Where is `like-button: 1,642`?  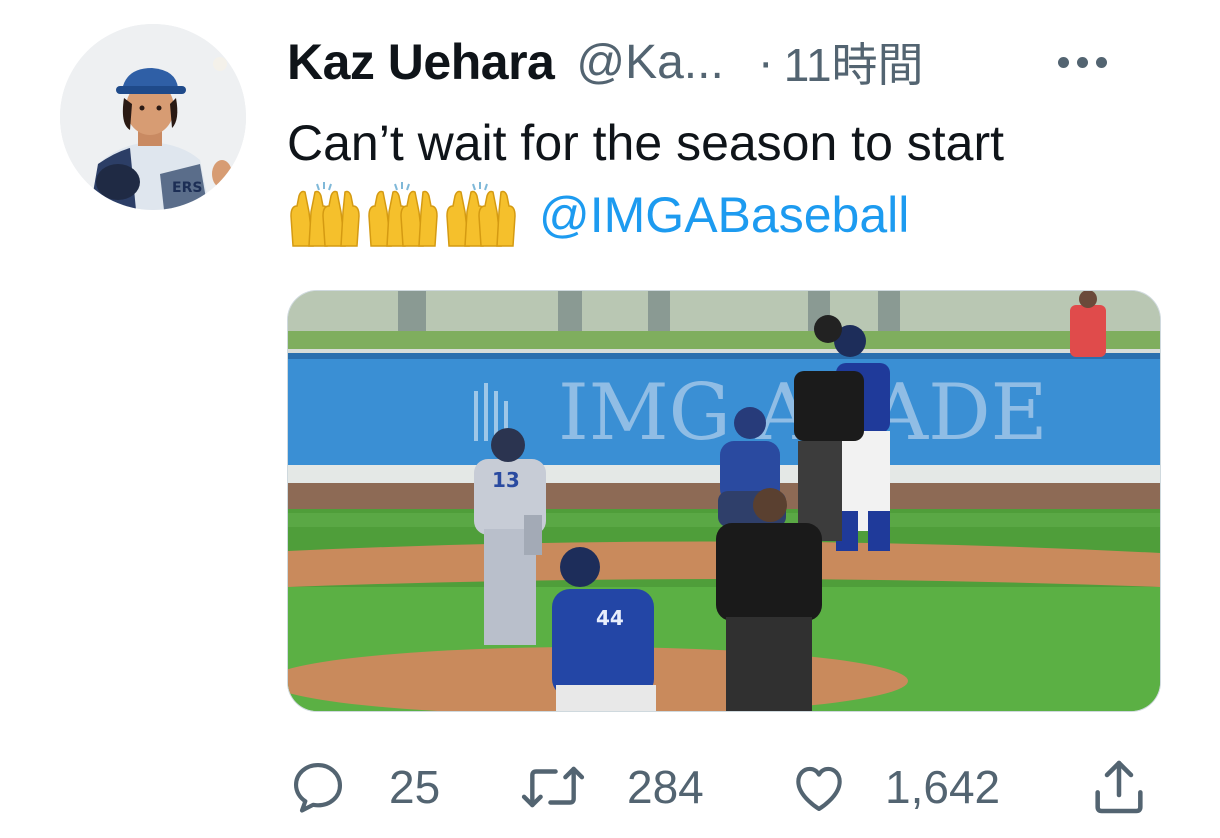 like-button: 1,642 is located at coordinates (893, 787).